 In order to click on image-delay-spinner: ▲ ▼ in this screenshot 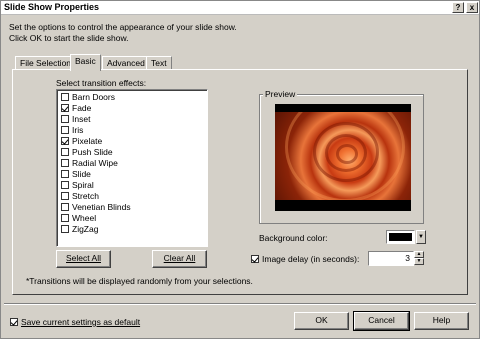, I will do `click(419, 258)`.